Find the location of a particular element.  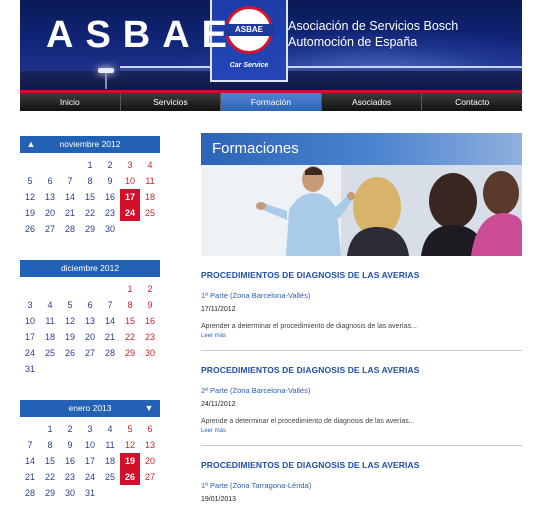

calendar-day: 29 is located at coordinates (89, 229).